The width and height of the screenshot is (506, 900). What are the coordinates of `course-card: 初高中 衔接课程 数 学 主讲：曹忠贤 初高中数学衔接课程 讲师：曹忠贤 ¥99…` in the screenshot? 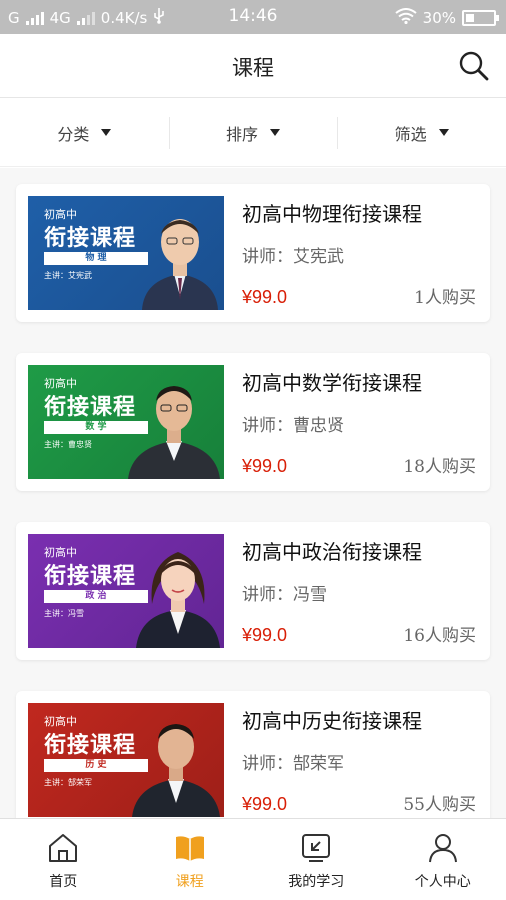 It's located at (253, 422).